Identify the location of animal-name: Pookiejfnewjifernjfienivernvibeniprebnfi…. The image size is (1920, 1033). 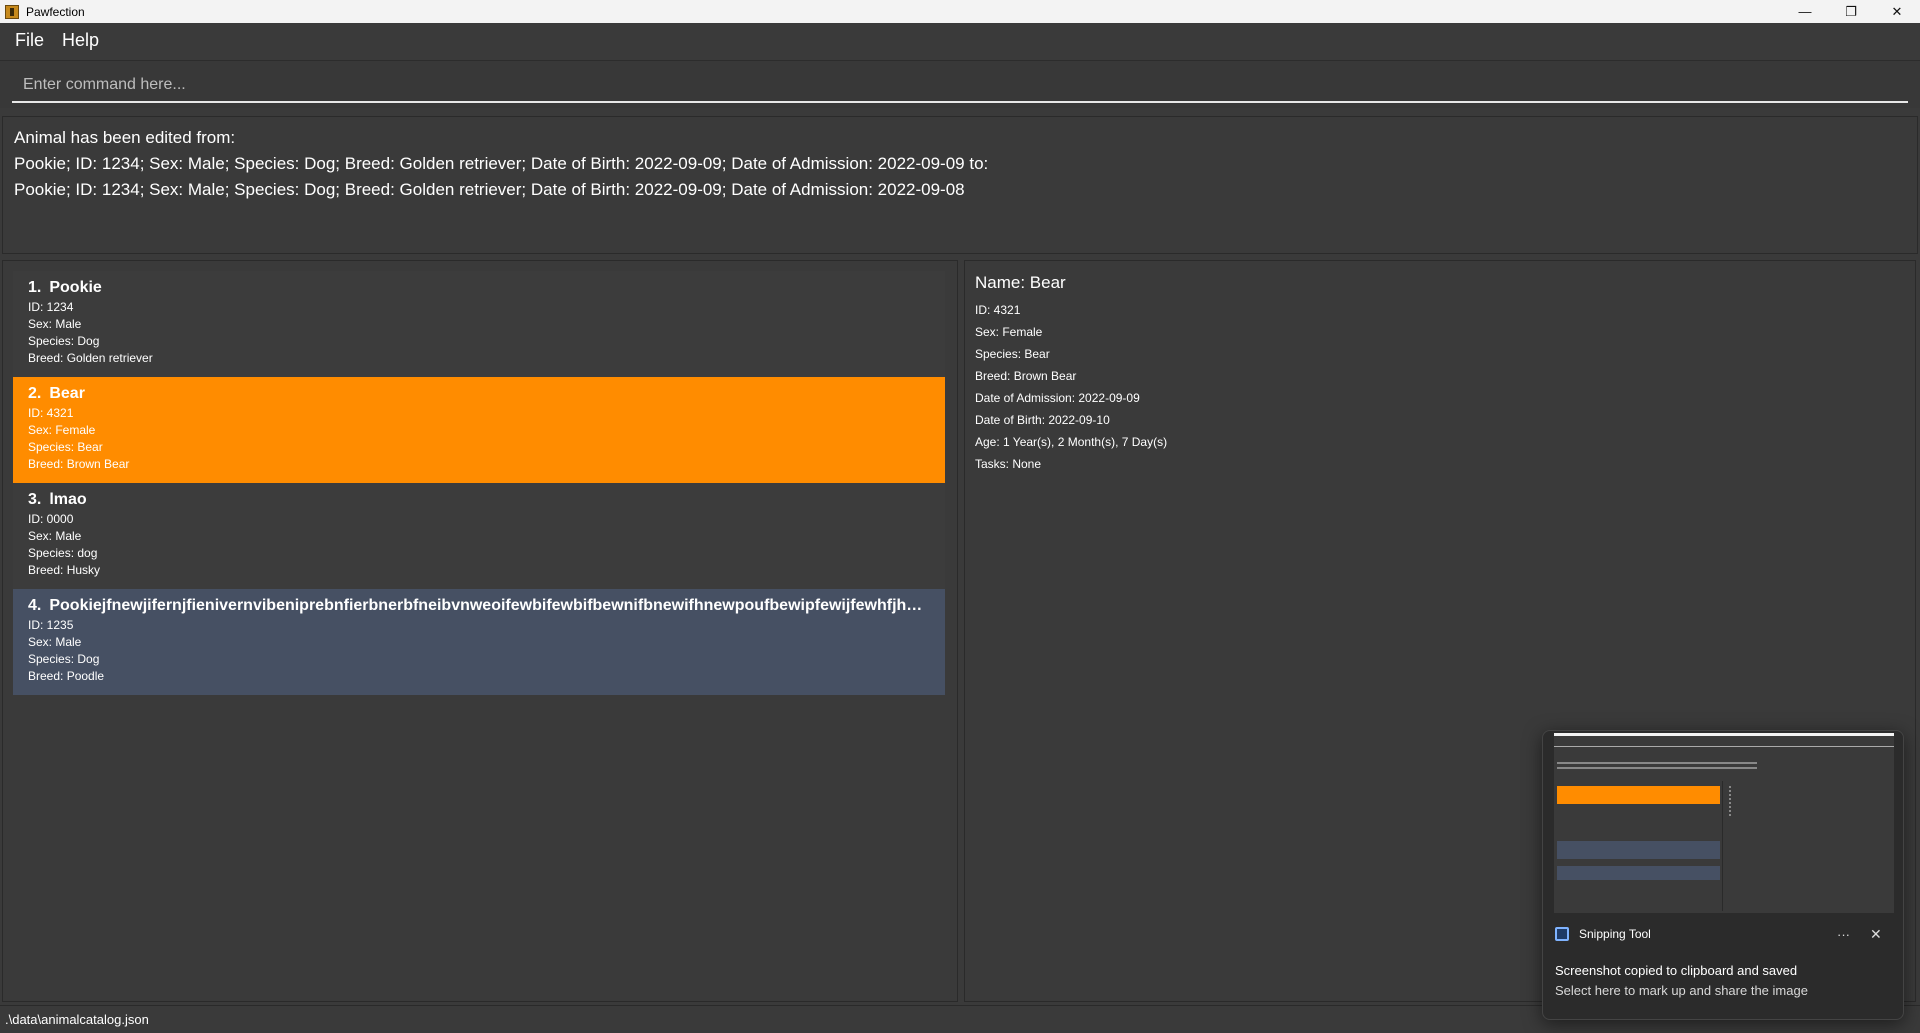
(489, 605).